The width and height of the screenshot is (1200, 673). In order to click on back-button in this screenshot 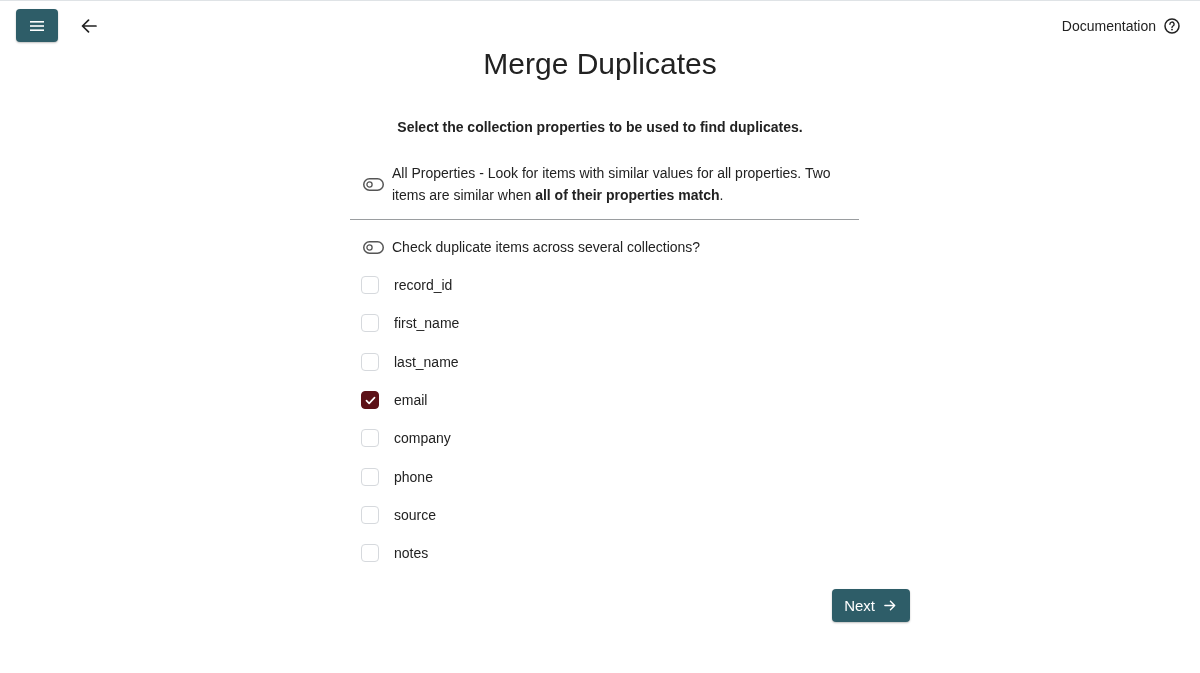, I will do `click(89, 25)`.